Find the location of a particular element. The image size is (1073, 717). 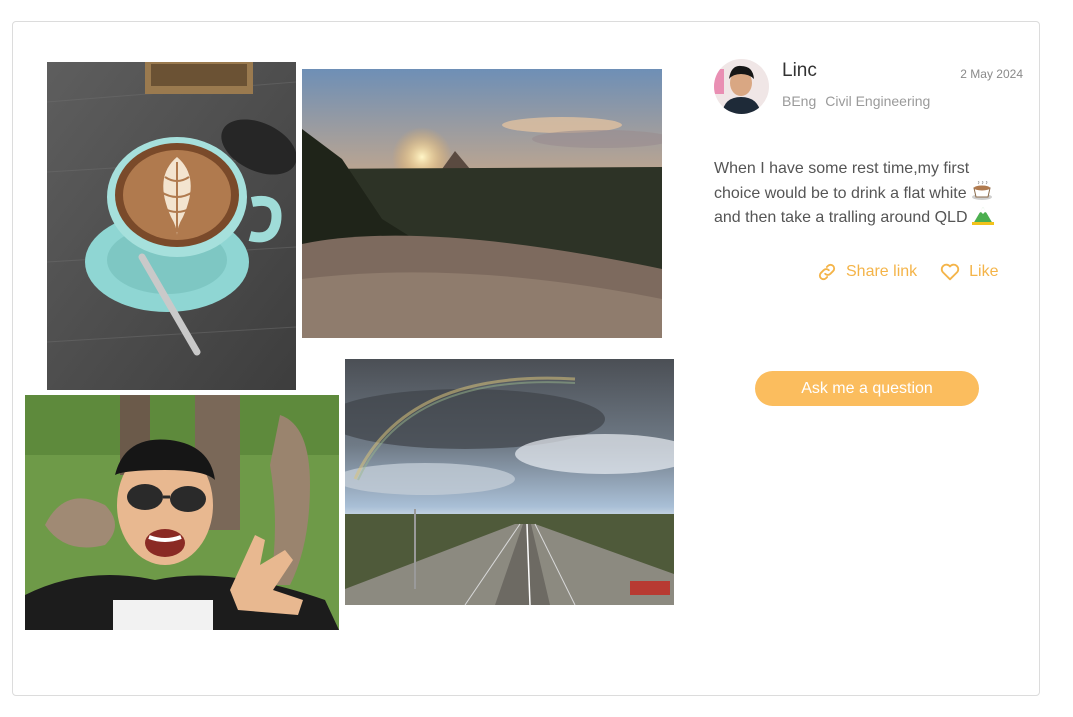

bio-line: and then take a tralling around QLD is located at coordinates (841, 217).